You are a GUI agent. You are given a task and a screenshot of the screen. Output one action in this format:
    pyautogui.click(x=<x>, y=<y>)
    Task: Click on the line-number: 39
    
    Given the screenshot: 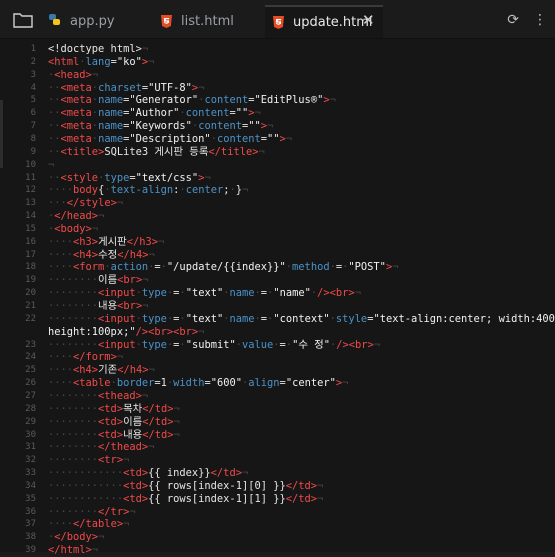 What is the action you would take?
    pyautogui.click(x=30, y=550)
    